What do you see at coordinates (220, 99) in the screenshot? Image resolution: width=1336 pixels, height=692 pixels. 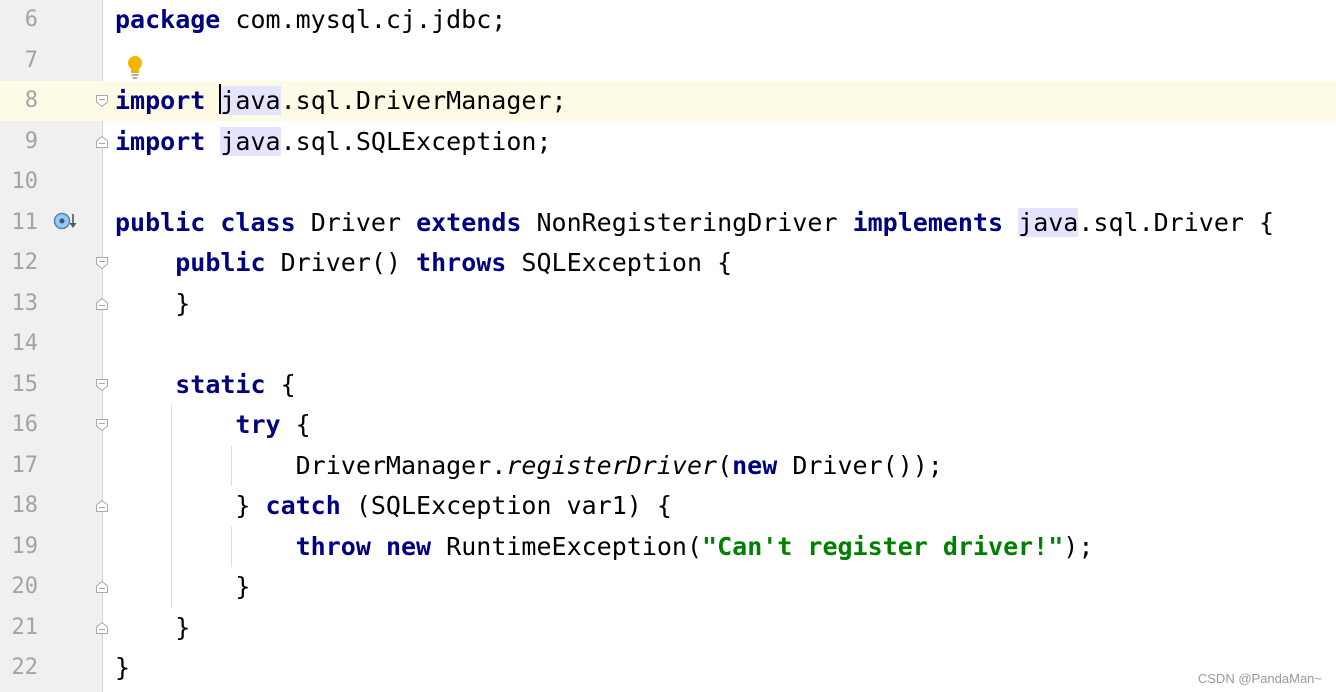 I see `text-caret` at bounding box center [220, 99].